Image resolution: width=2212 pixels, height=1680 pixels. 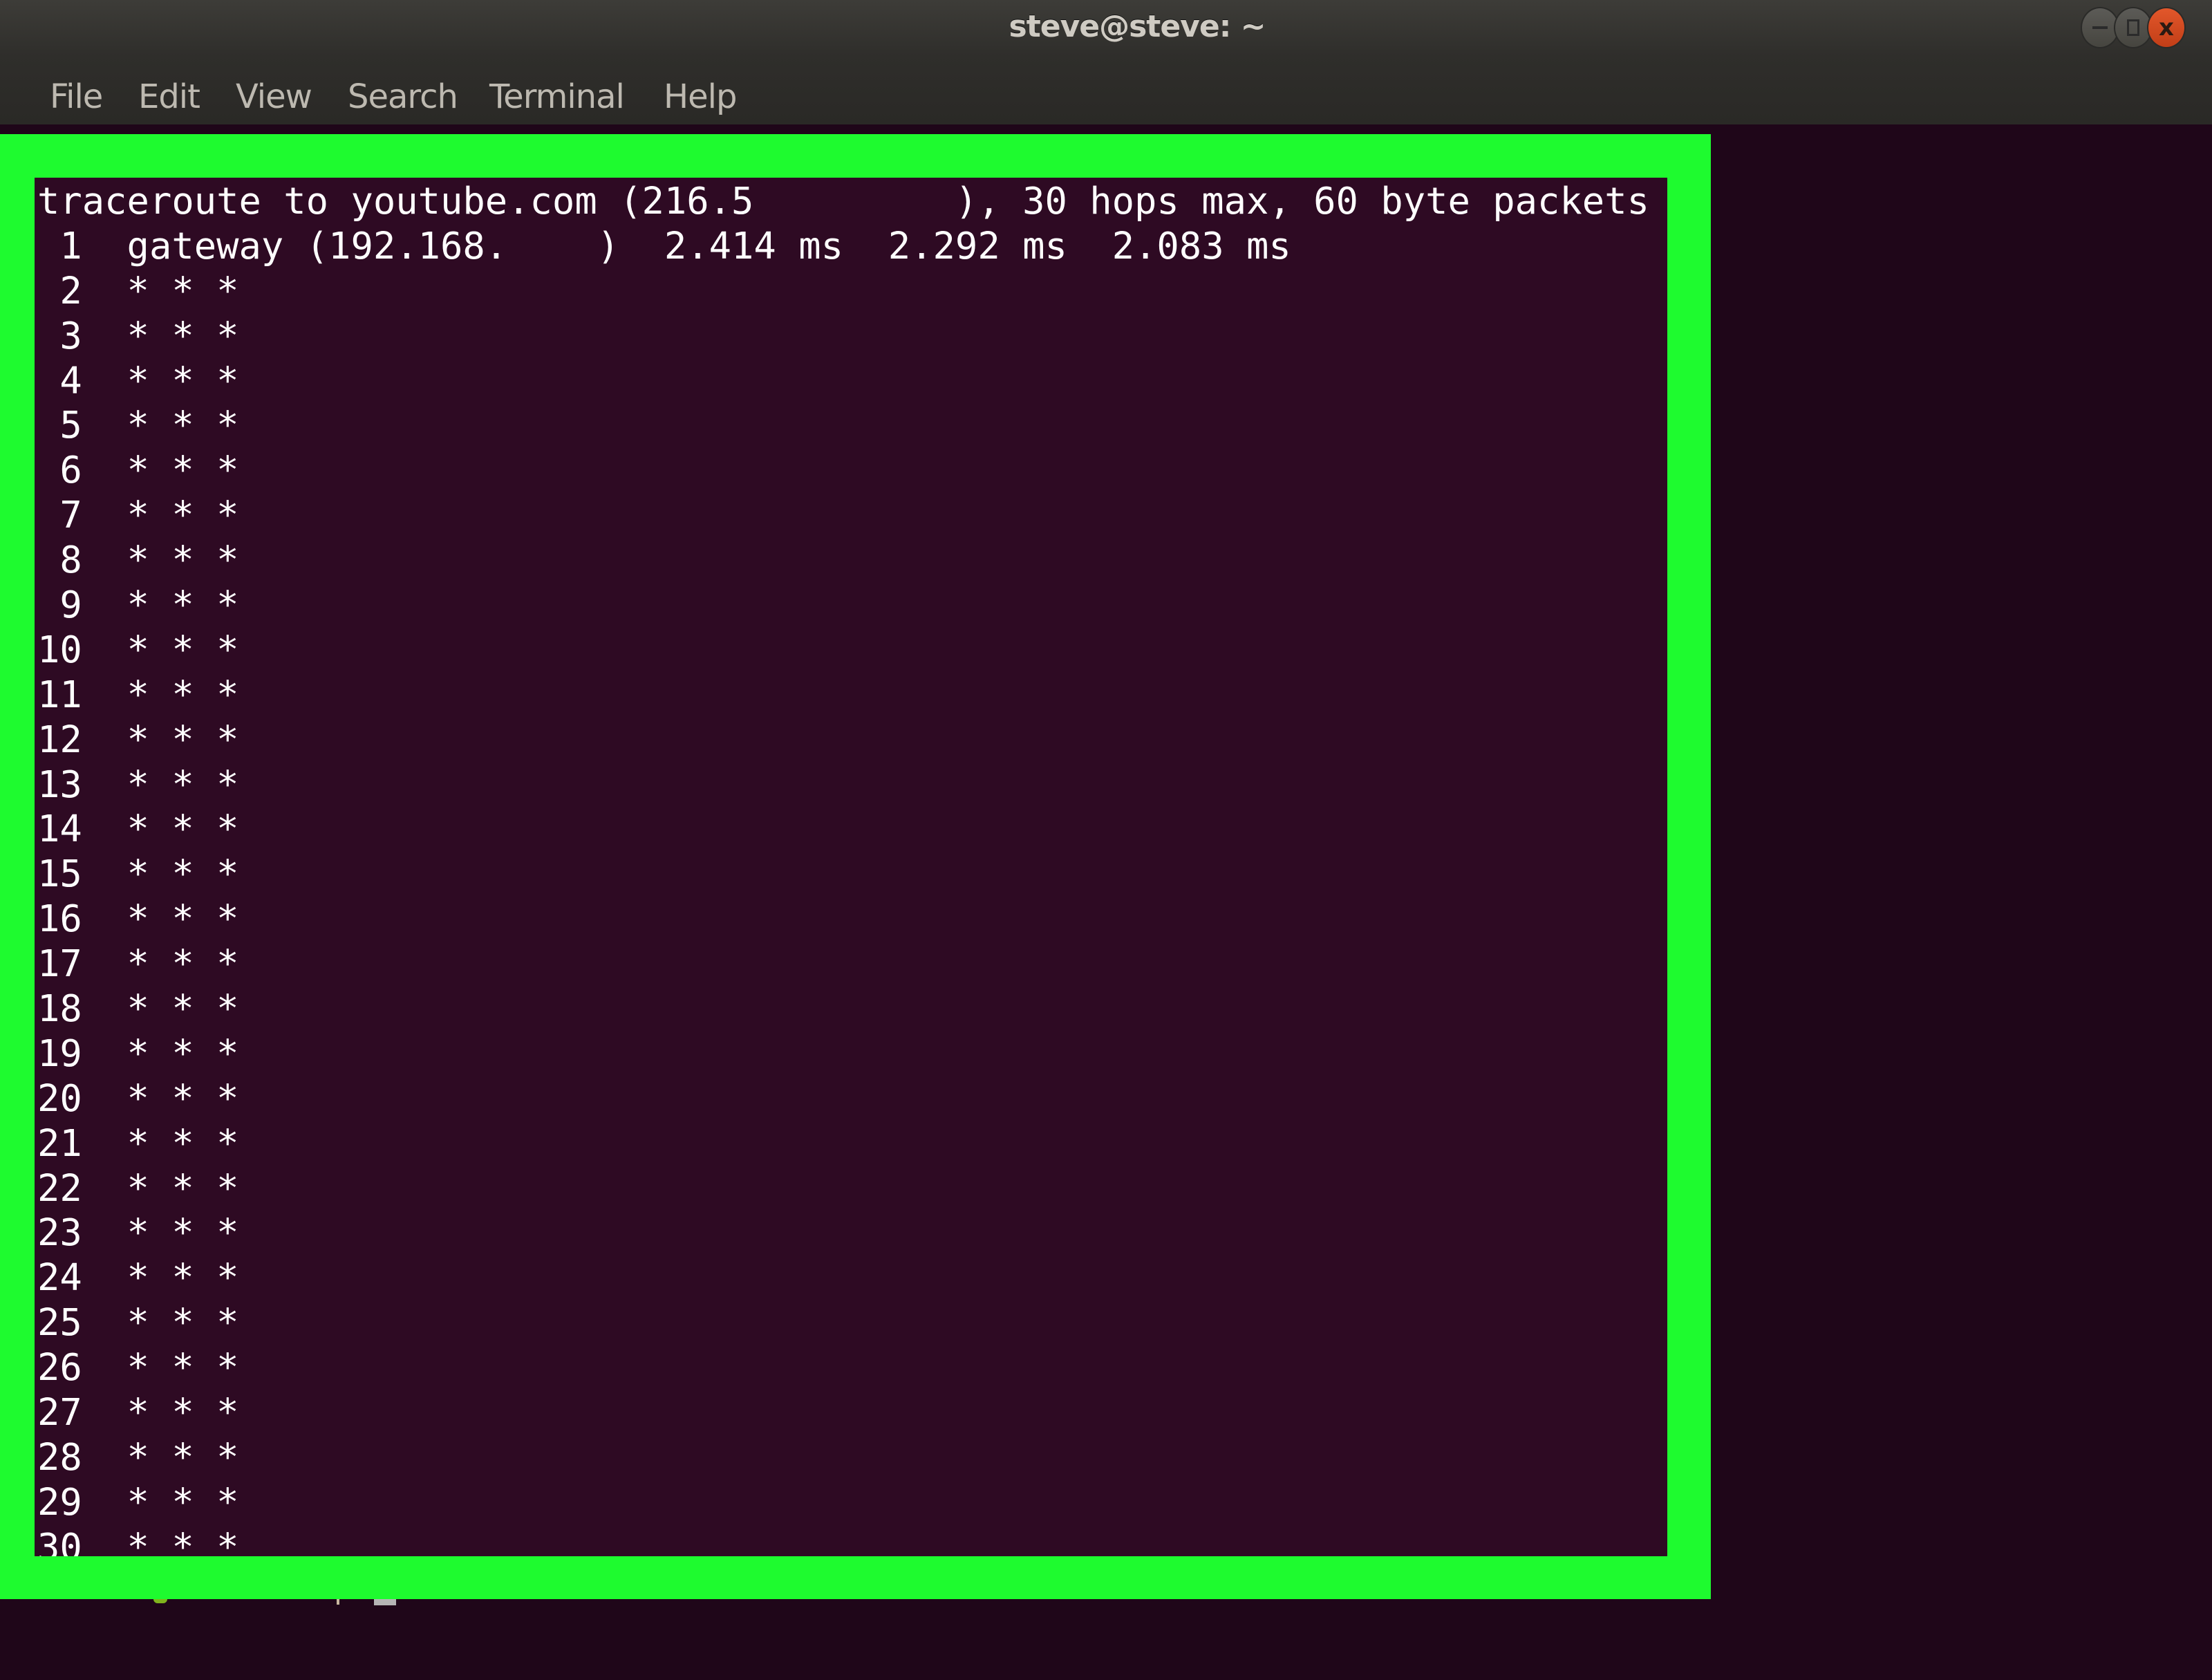 What do you see at coordinates (274, 97) in the screenshot?
I see `menu-view: View` at bounding box center [274, 97].